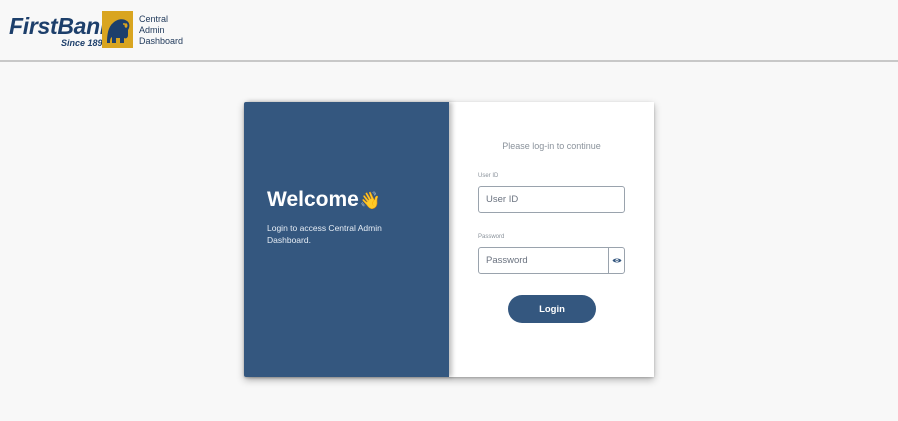 The height and width of the screenshot is (421, 898). What do you see at coordinates (543, 260) in the screenshot?
I see `password-input` at bounding box center [543, 260].